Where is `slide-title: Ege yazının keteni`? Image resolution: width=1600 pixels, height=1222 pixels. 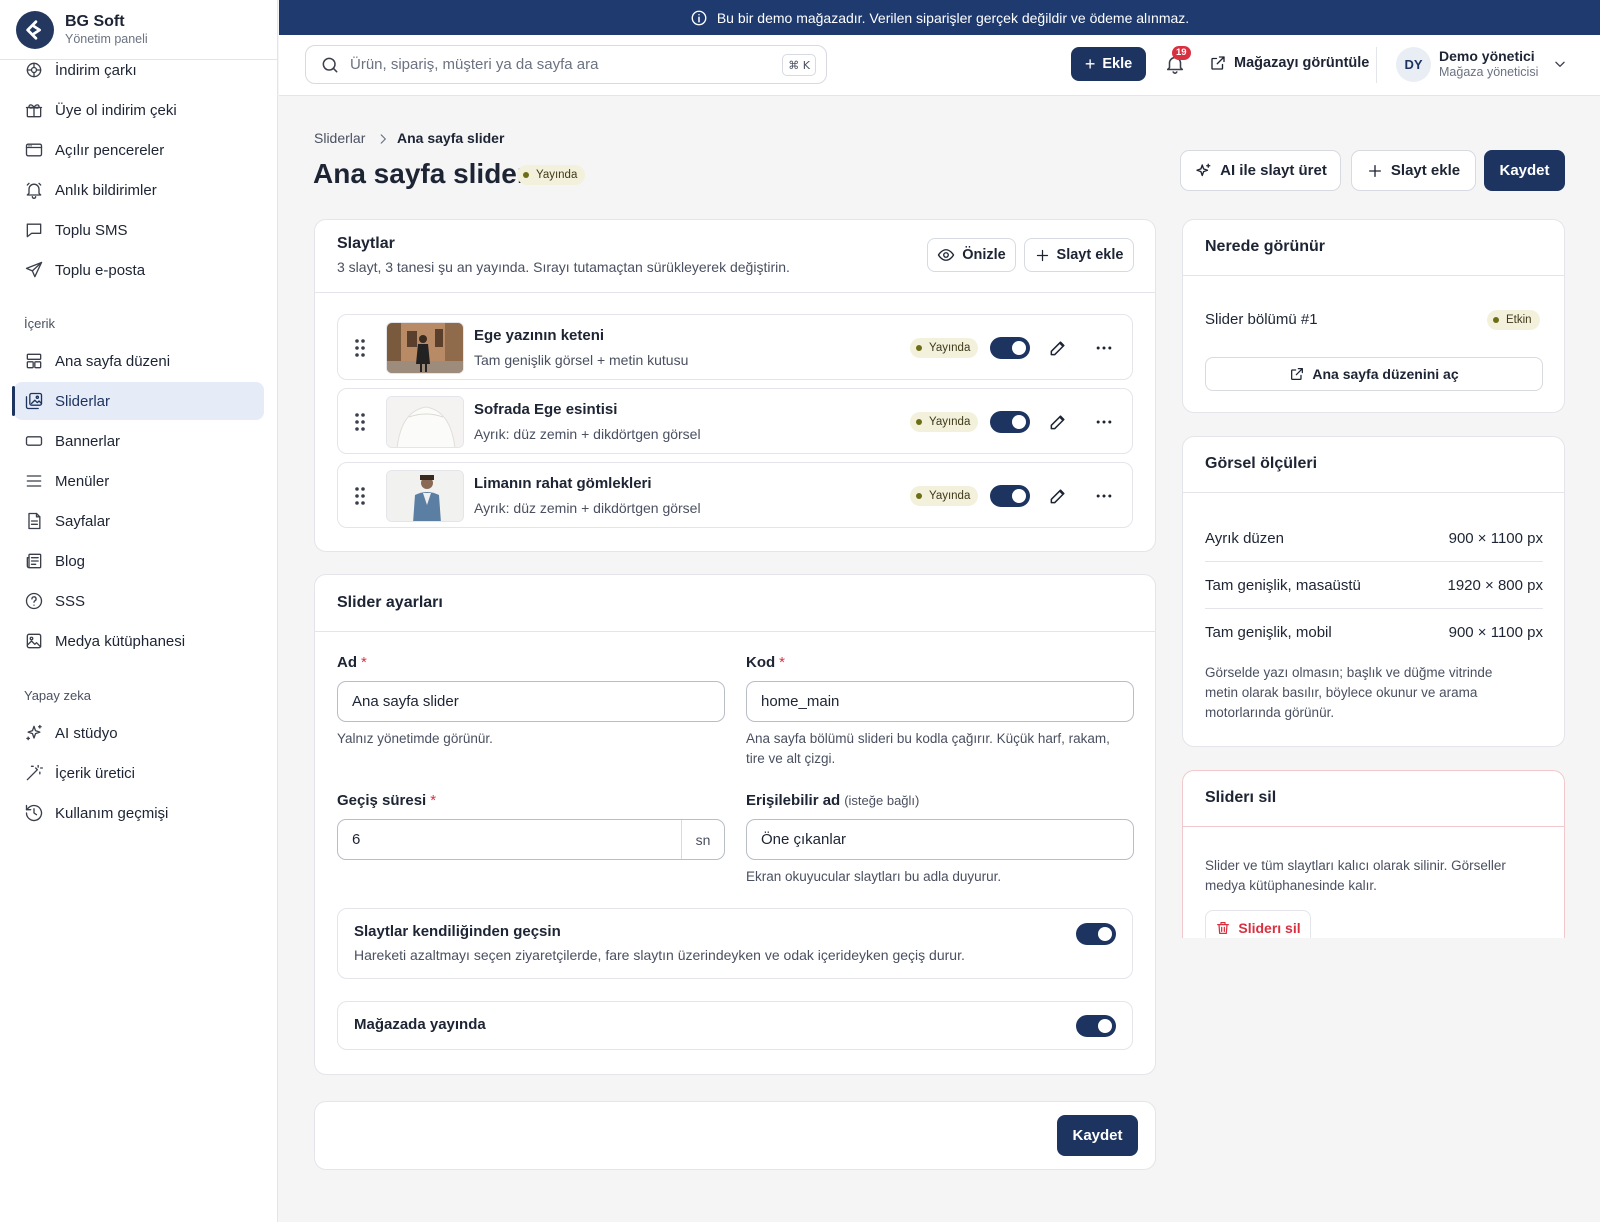
slide-title: Ege yazının keteni is located at coordinates (539, 335).